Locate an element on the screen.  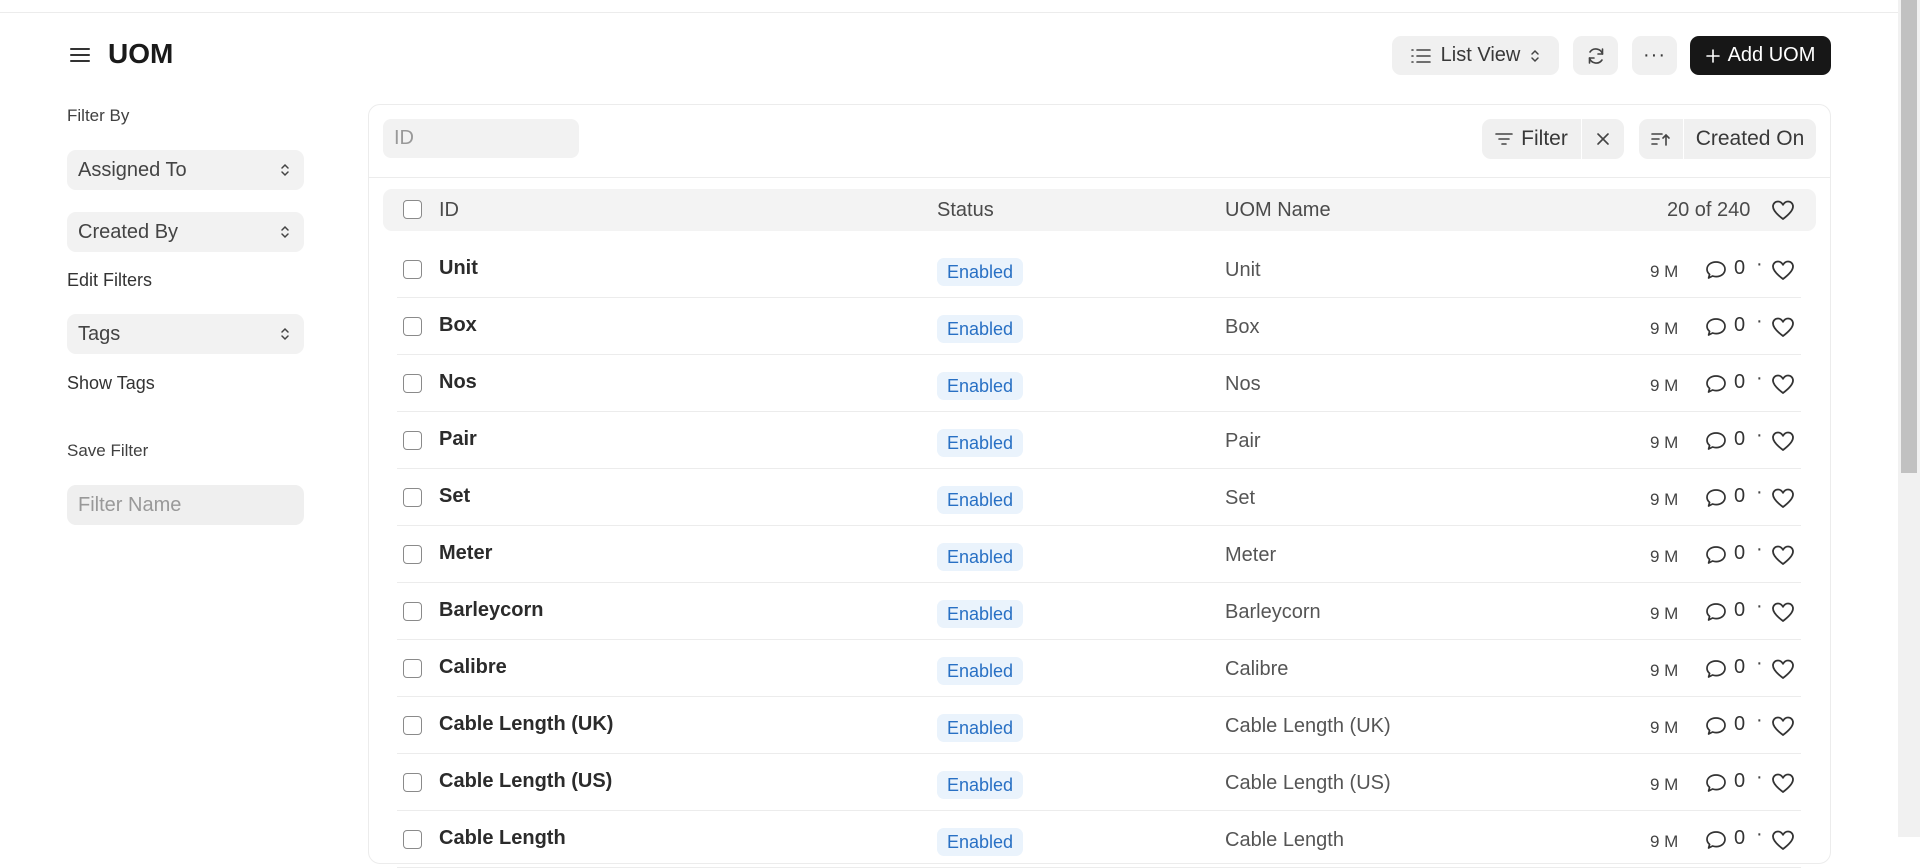
show-tags-link: Show Tags is located at coordinates (111, 383).